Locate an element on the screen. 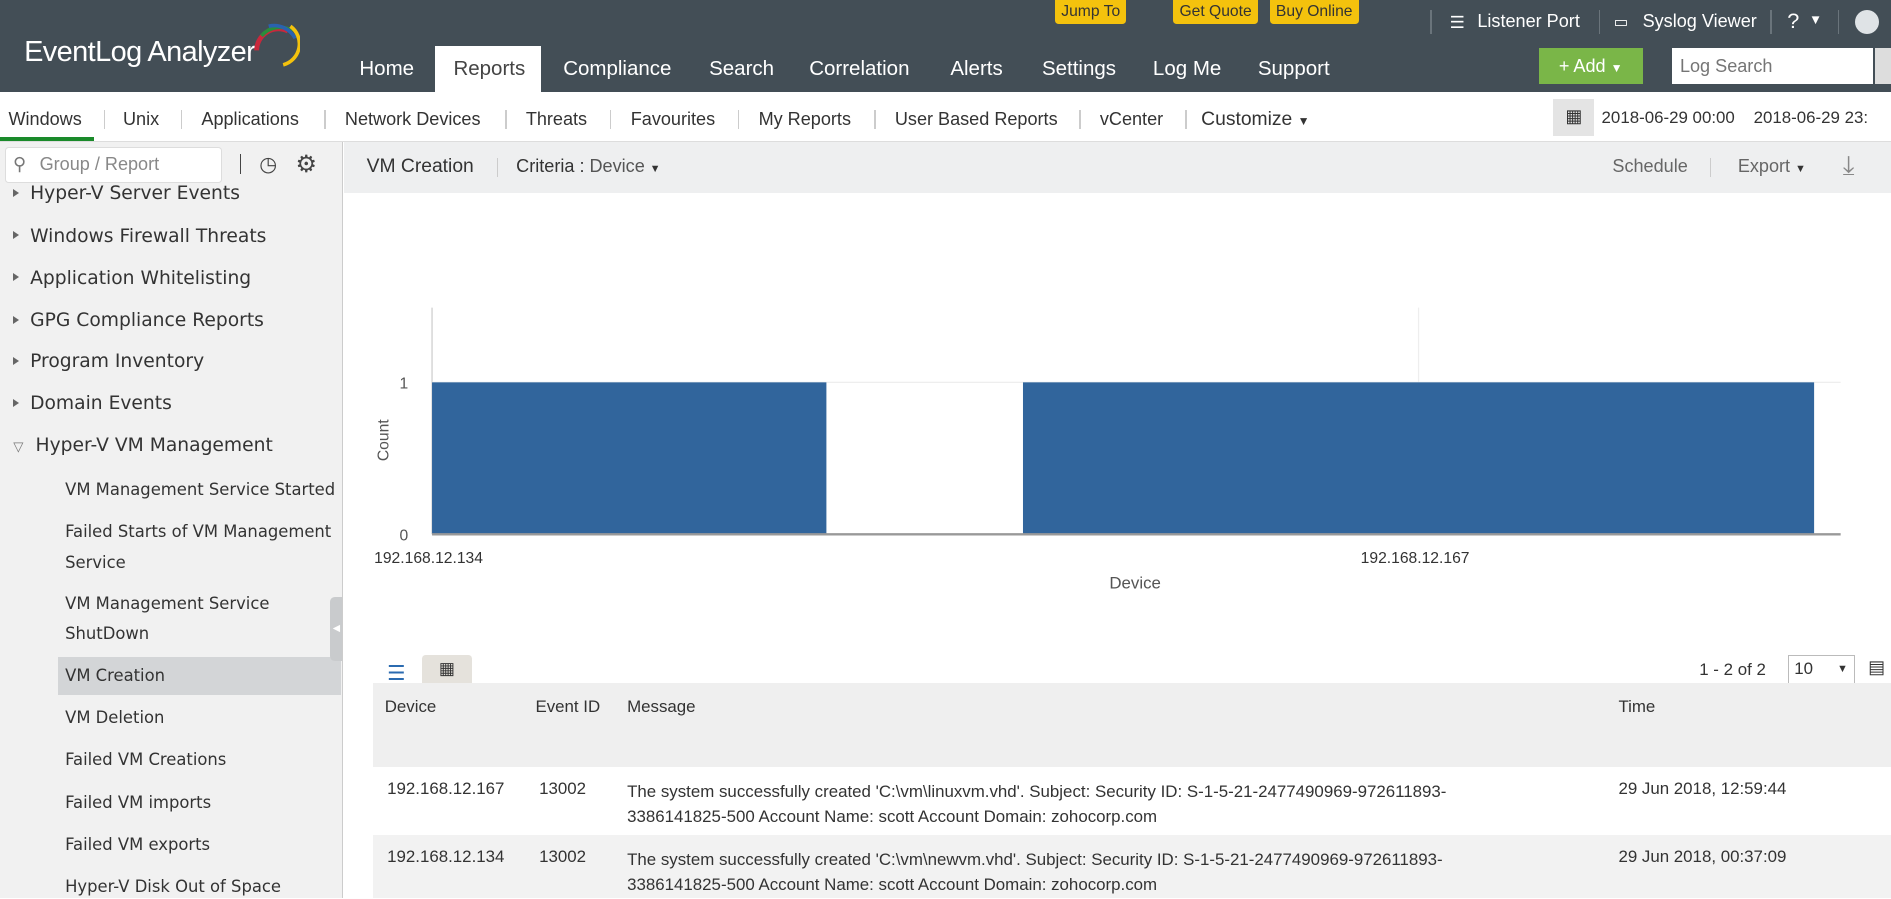 This screenshot has height=899, width=1891. pagination-info: 1 - 2 of 2 is located at coordinates (1732, 669).